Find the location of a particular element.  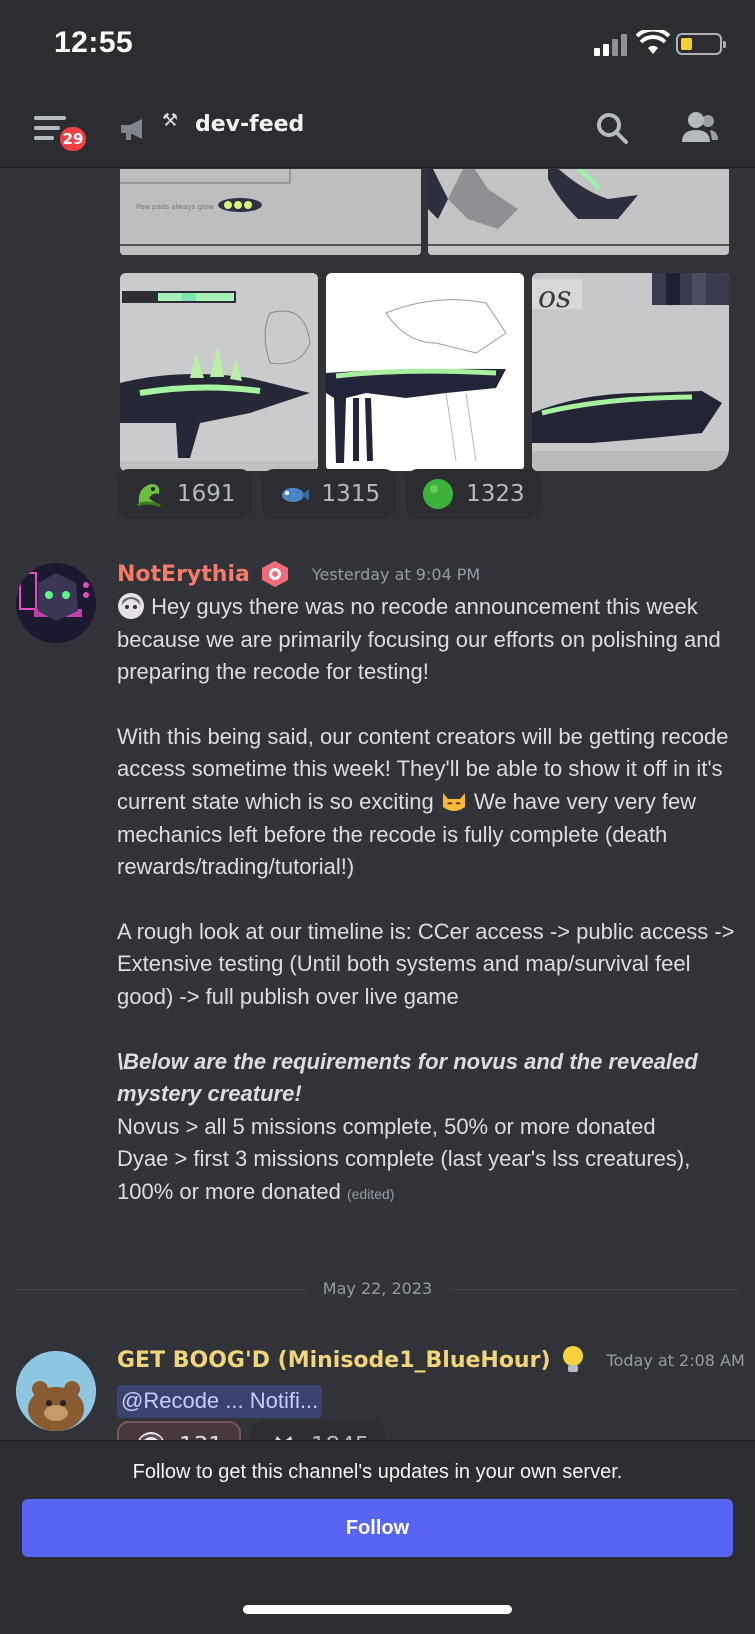

date-divider-label: May 22, 2023 is located at coordinates (377, 1288).